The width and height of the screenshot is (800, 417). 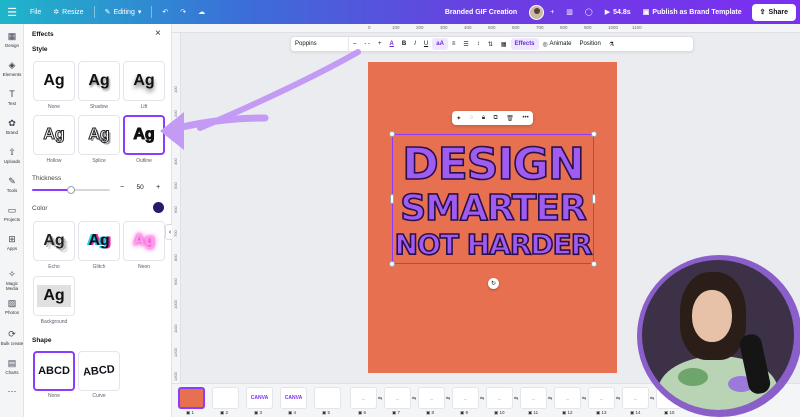 What do you see at coordinates (68, 12) in the screenshot?
I see `resize-button: ✲ Resize` at bounding box center [68, 12].